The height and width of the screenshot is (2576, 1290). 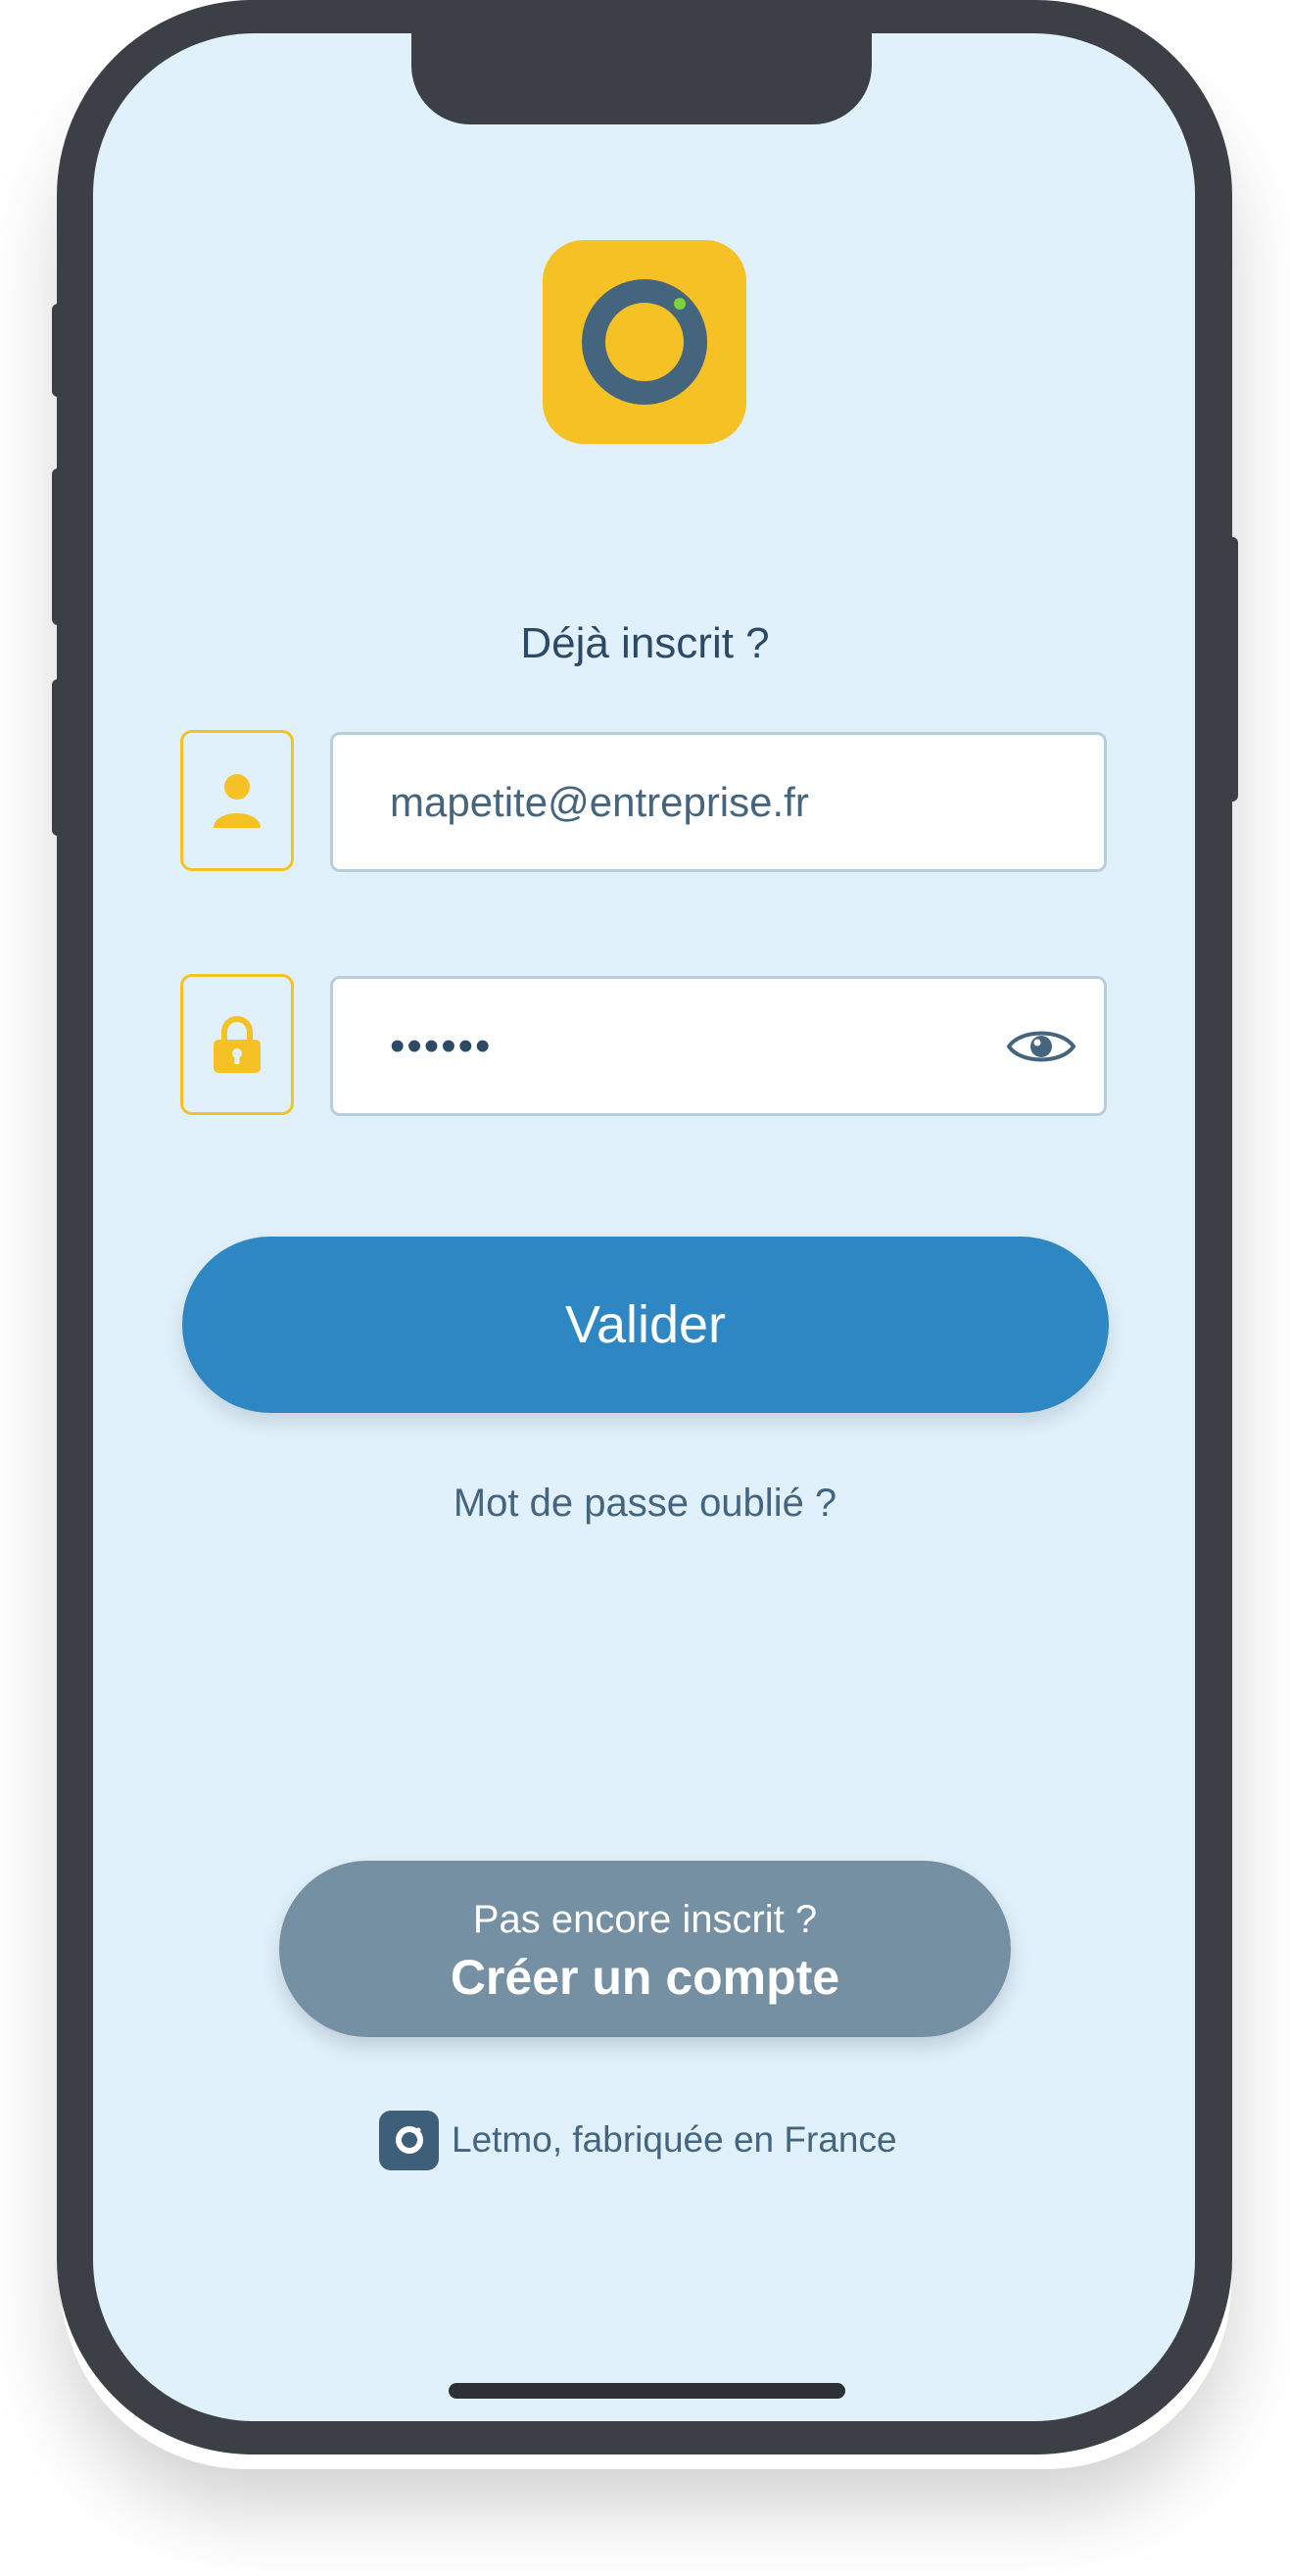 I want to click on user-icon, so click(x=237, y=801).